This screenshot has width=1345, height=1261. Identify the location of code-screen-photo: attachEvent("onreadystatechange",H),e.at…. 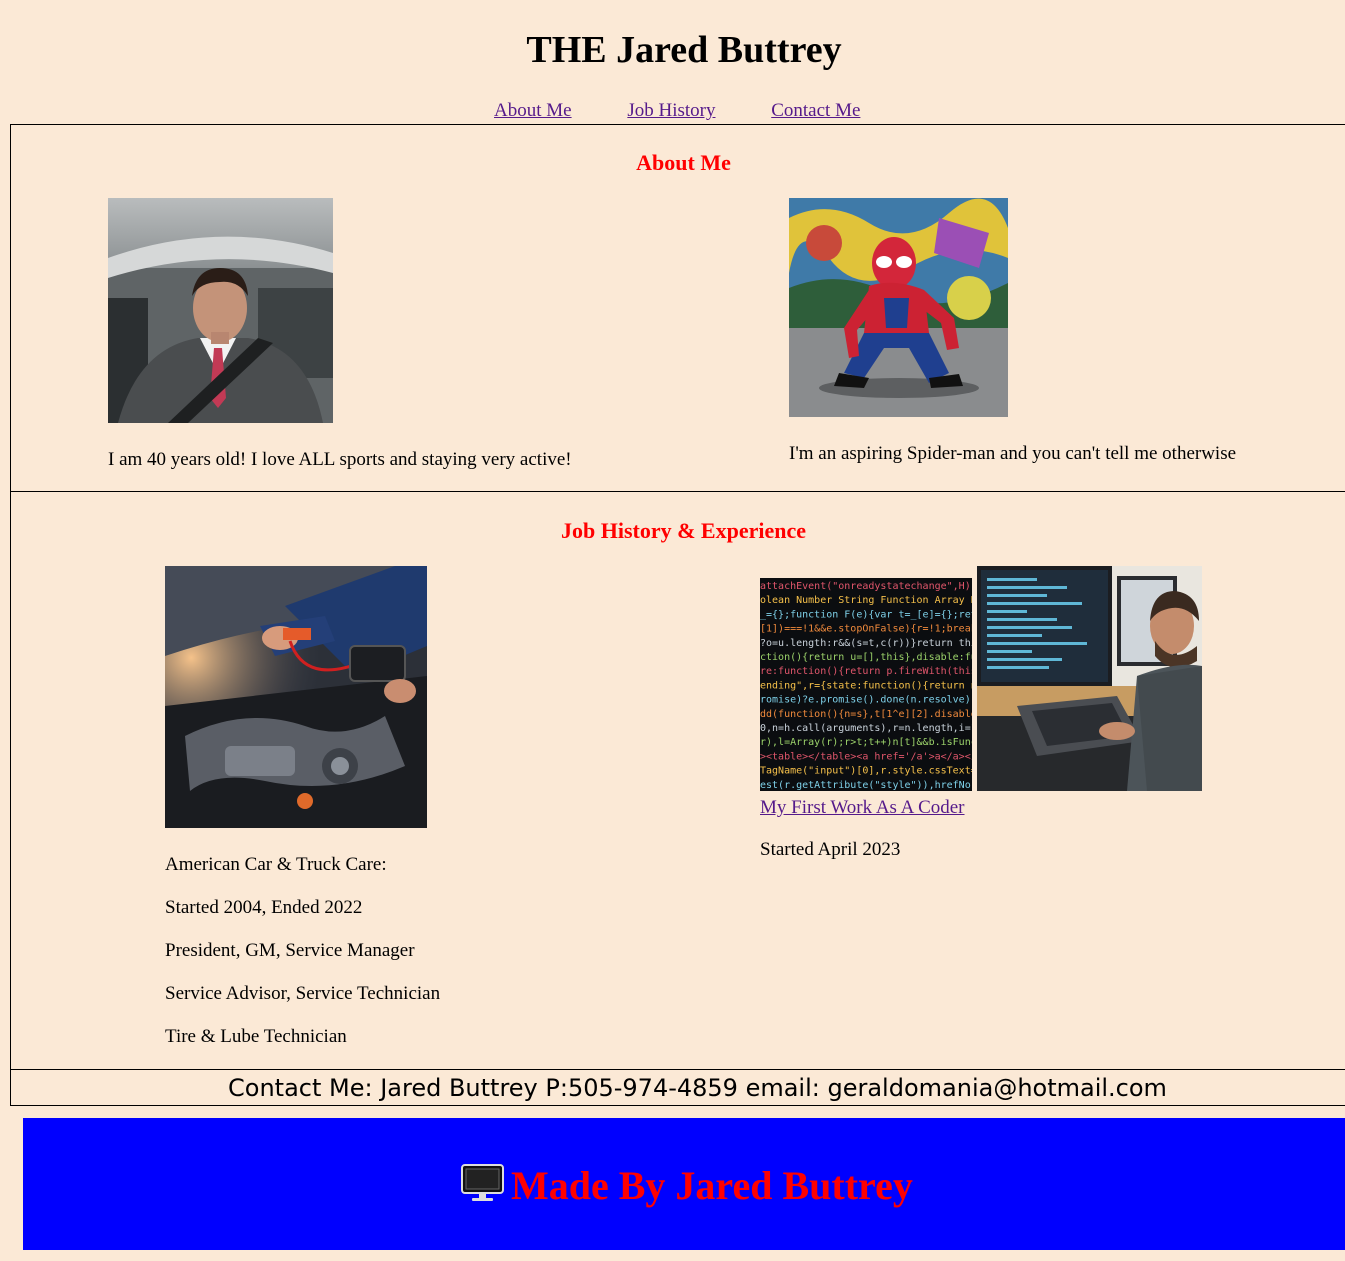
(866, 684).